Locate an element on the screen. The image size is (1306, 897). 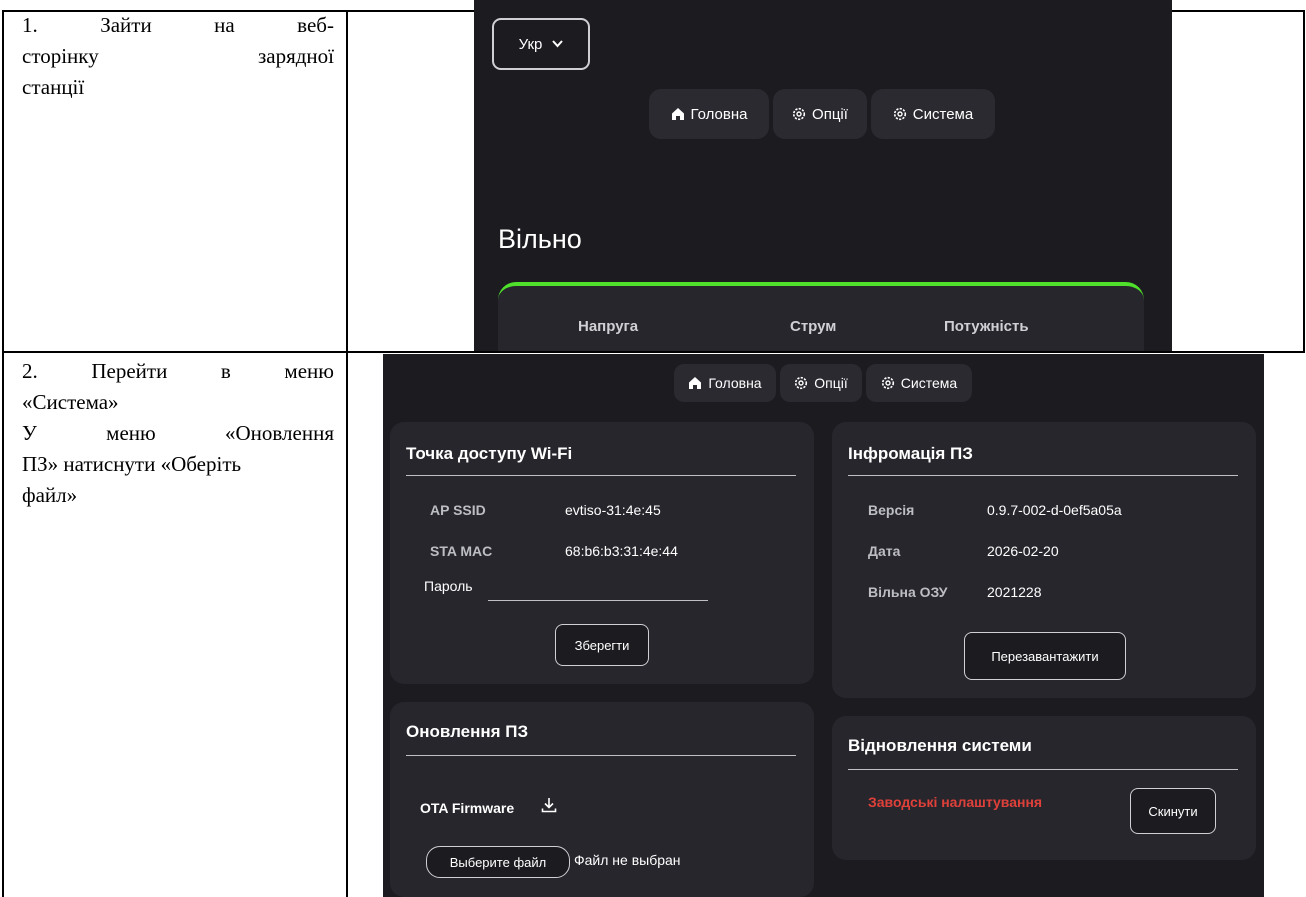
step-2-word: 2. is located at coordinates (30, 371).